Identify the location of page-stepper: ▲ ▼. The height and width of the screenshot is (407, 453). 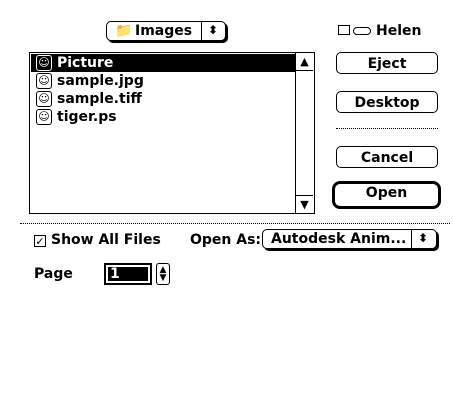
(163, 274).